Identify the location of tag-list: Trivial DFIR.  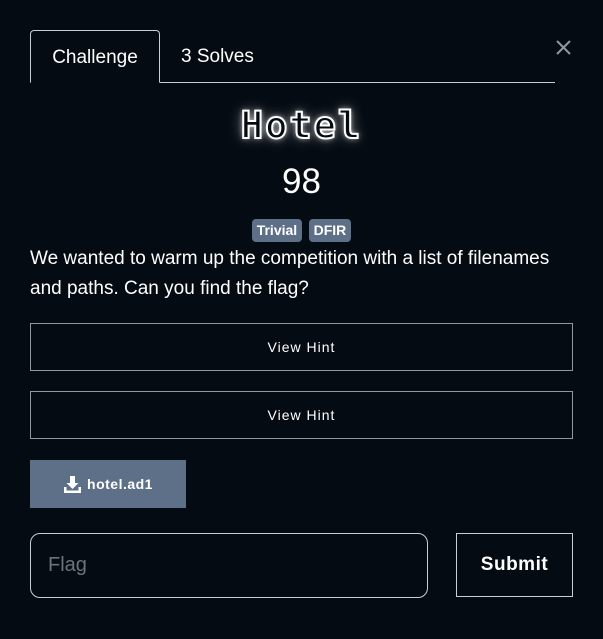
(301, 230).